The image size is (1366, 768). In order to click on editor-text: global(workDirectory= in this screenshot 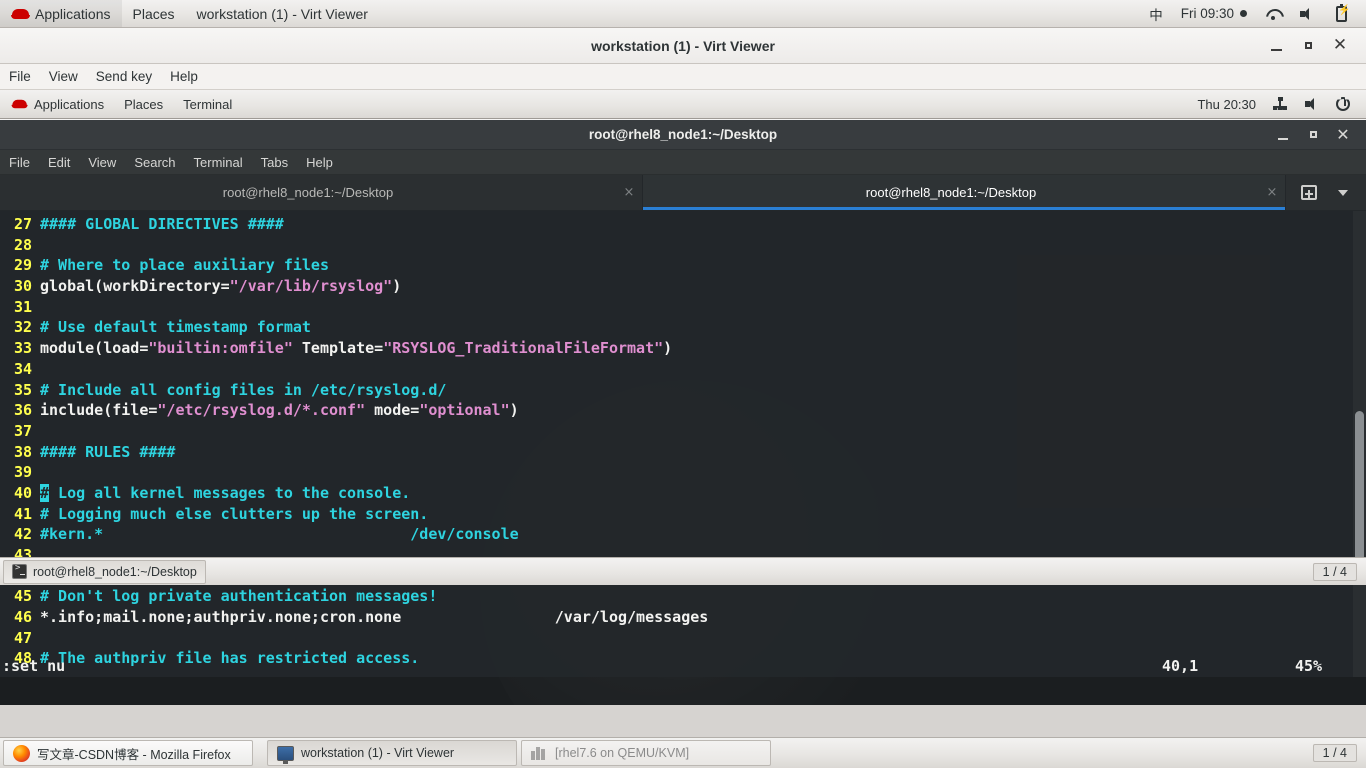, I will do `click(135, 286)`.